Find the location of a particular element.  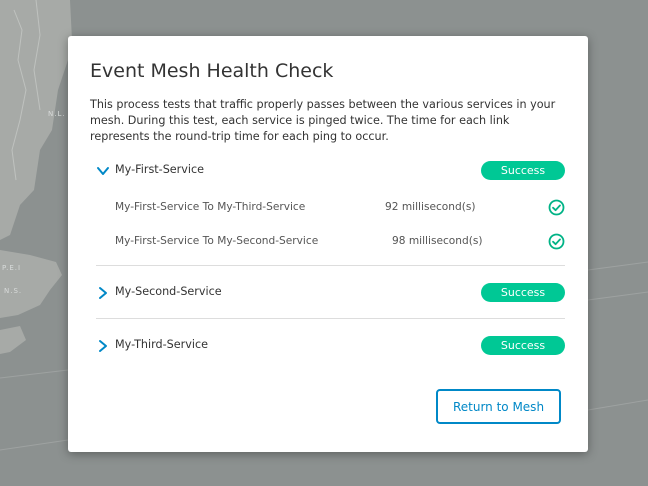

service-header-third: My-Third-Service Success is located at coordinates (331, 346).